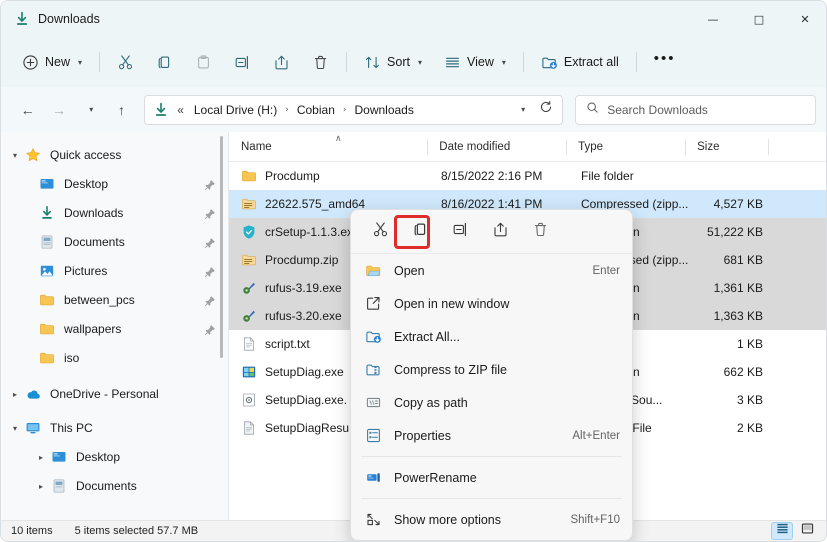  I want to click on breadcrumb-overflow: «, so click(180, 110).